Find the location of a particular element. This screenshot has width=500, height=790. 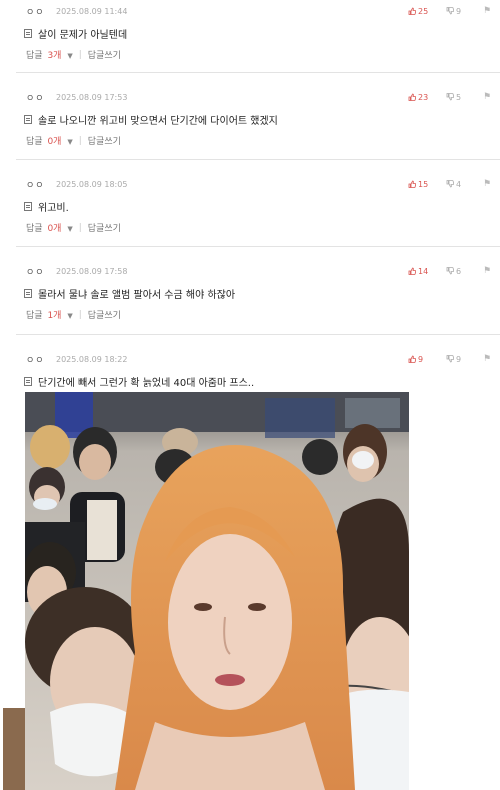

reply-toggle: 답글 1개 ▼ is located at coordinates (49, 314).